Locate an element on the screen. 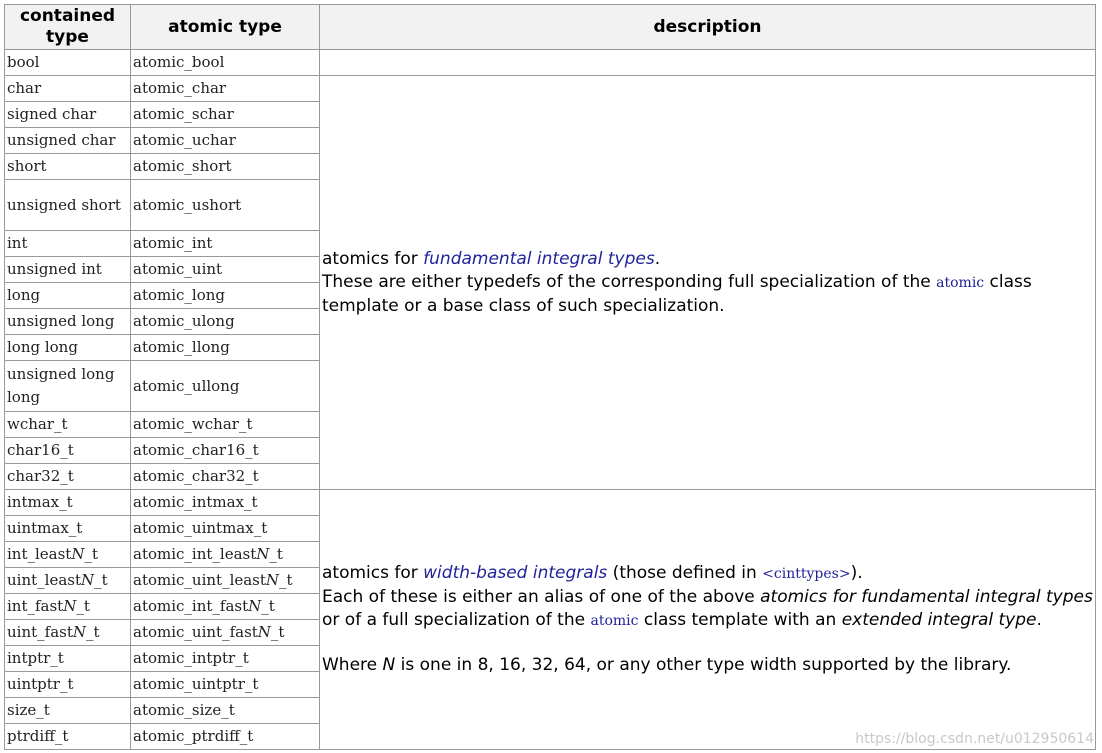 This screenshot has height=753, width=1102. desc-text: atomics for is located at coordinates (373, 573).